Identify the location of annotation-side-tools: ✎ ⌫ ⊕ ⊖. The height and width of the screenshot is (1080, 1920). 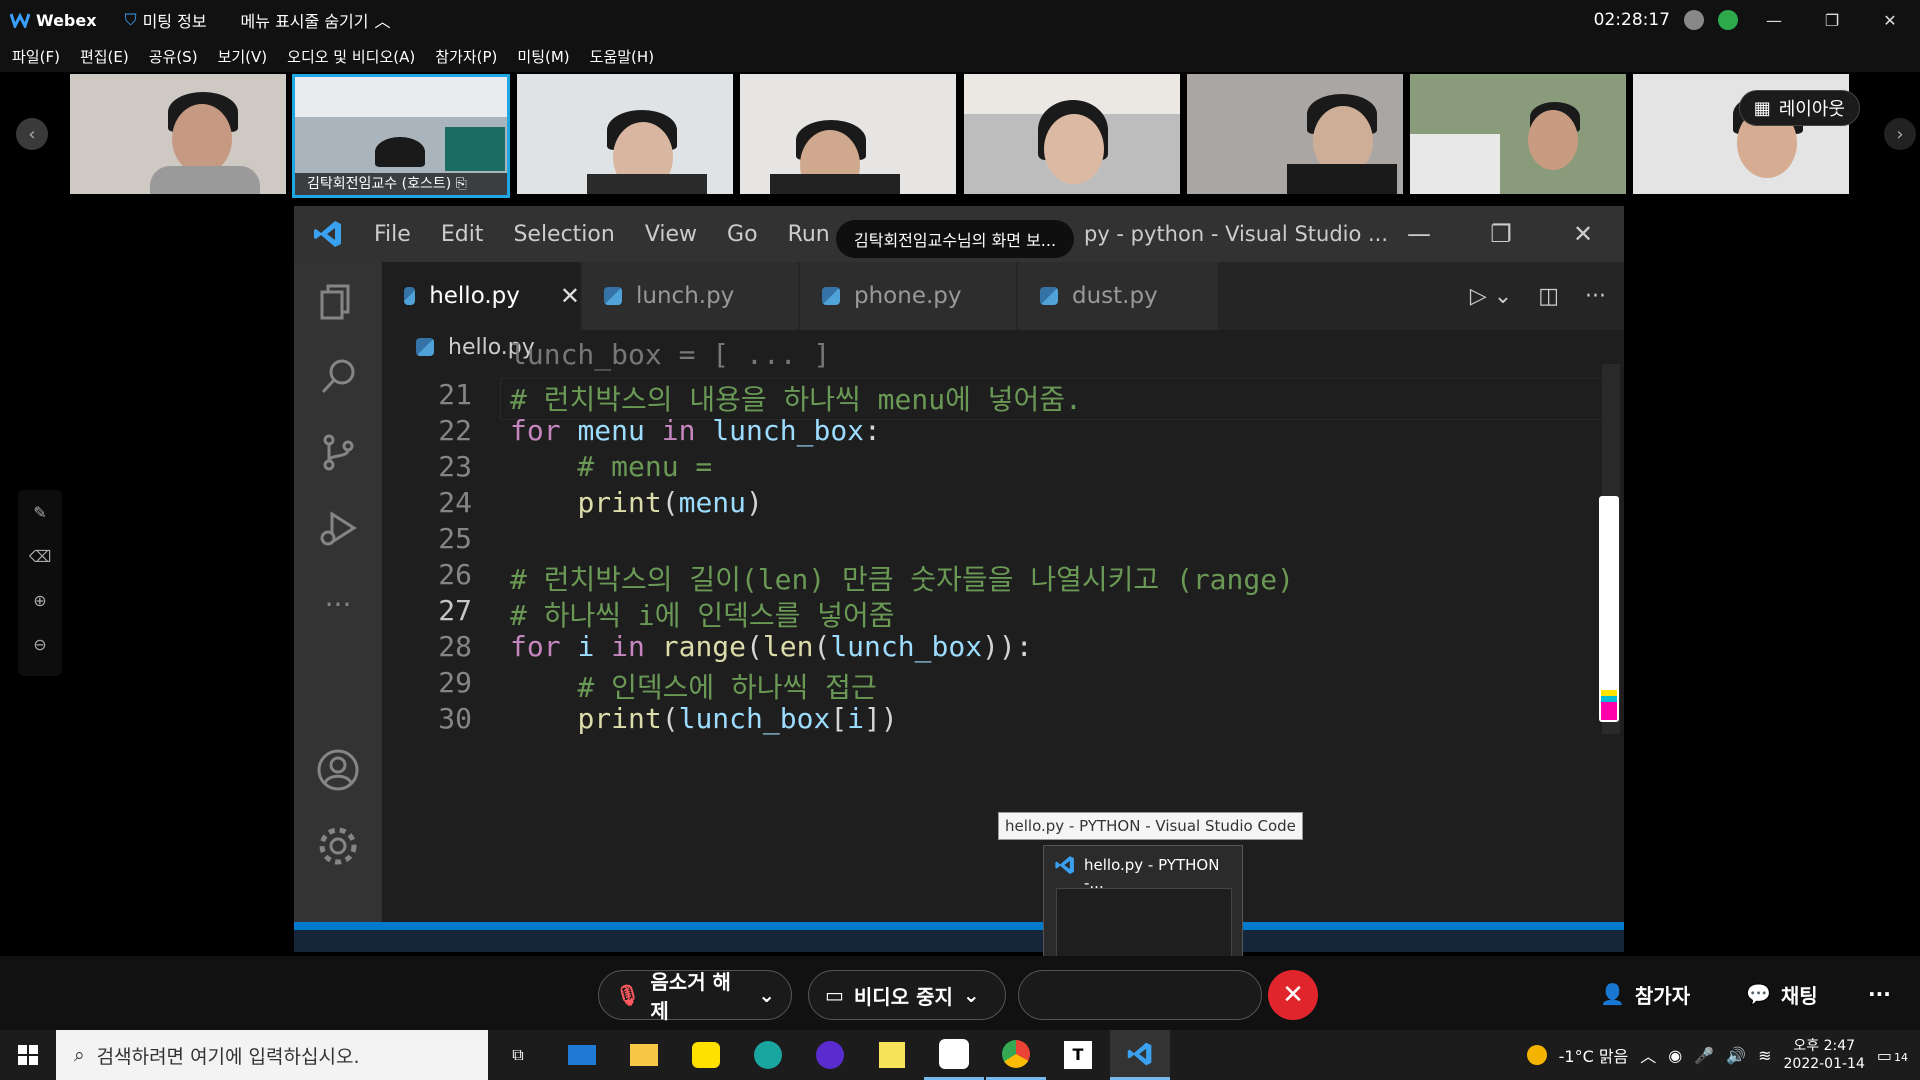
(40, 583).